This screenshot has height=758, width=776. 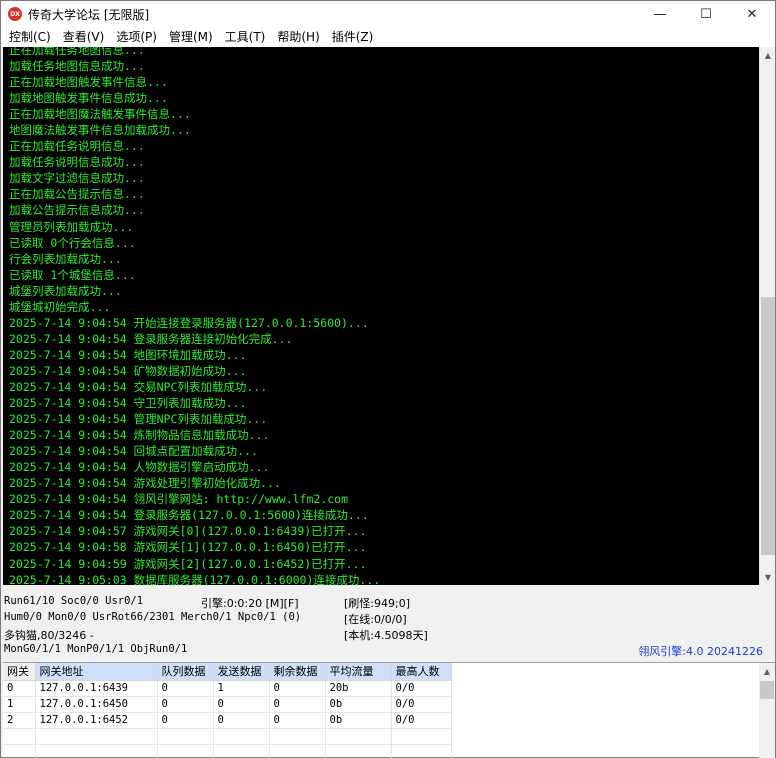 What do you see at coordinates (767, 690) in the screenshot?
I see `table-scroll-thumb` at bounding box center [767, 690].